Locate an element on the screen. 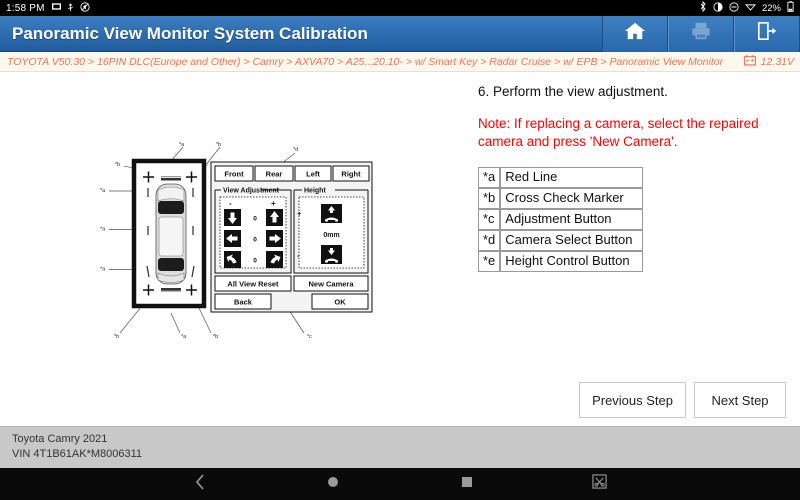 The height and width of the screenshot is (500, 800). vehicle-name: Toyota Camry 2021 is located at coordinates (60, 439).